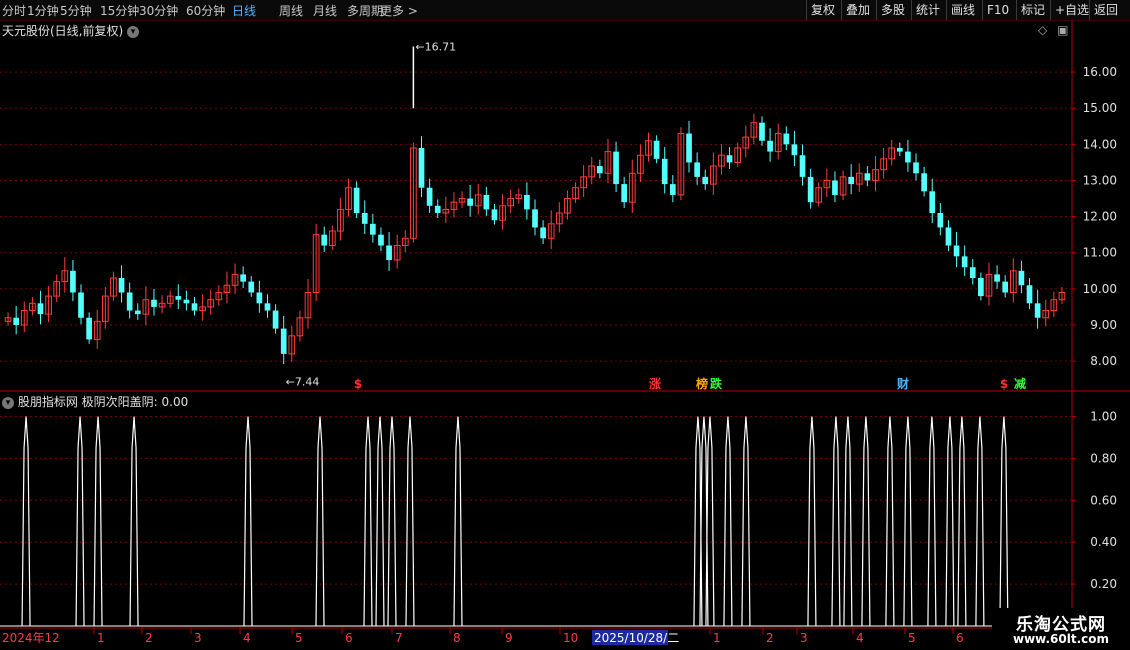 The image size is (1130, 650). What do you see at coordinates (1103, 542) in the screenshot?
I see `y-tick-label-ind-1: 0.40` at bounding box center [1103, 542].